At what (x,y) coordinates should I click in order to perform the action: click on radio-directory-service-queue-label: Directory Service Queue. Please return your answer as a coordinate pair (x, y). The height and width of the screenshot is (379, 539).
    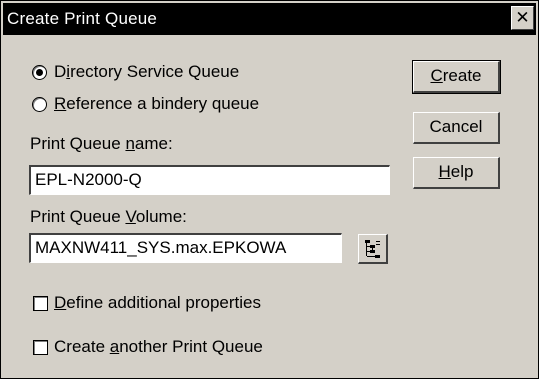
    Looking at the image, I should click on (146, 72).